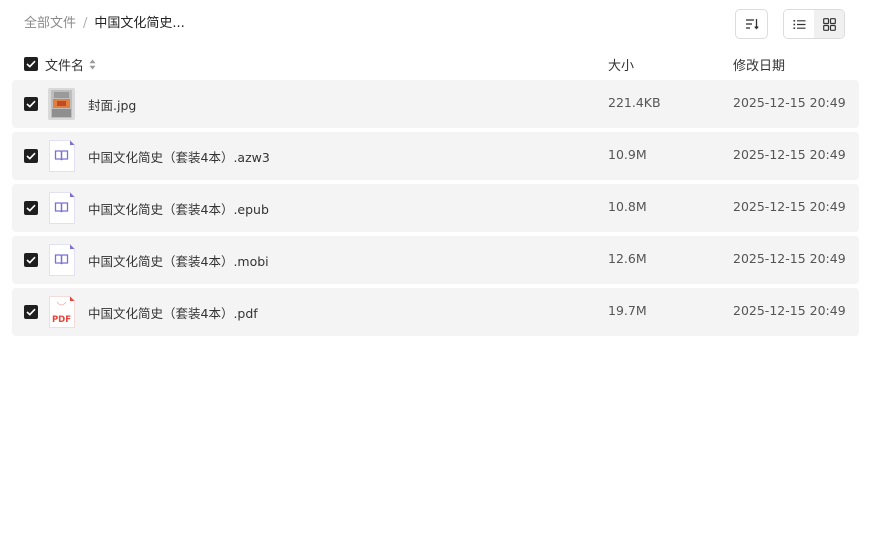  I want to click on file-name: 中国文化简史（套装4本）.mobi, so click(178, 260).